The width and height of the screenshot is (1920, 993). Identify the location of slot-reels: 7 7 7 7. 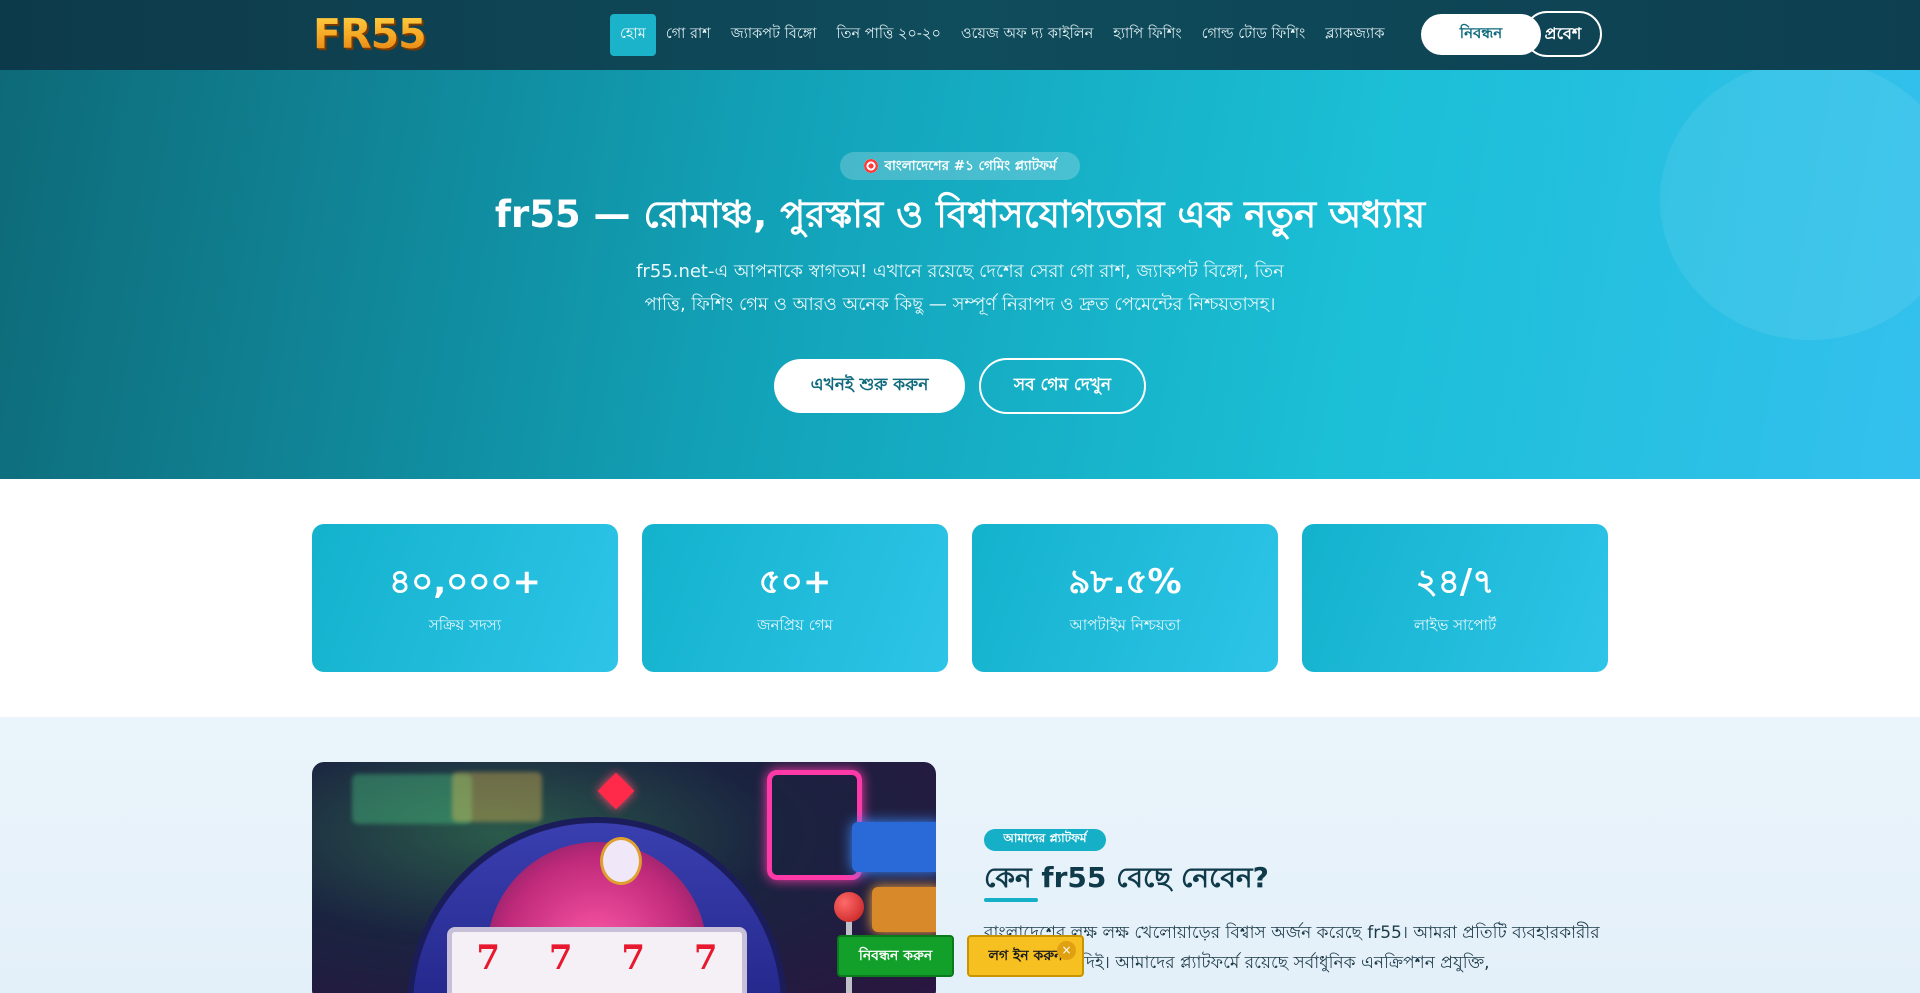
(597, 960).